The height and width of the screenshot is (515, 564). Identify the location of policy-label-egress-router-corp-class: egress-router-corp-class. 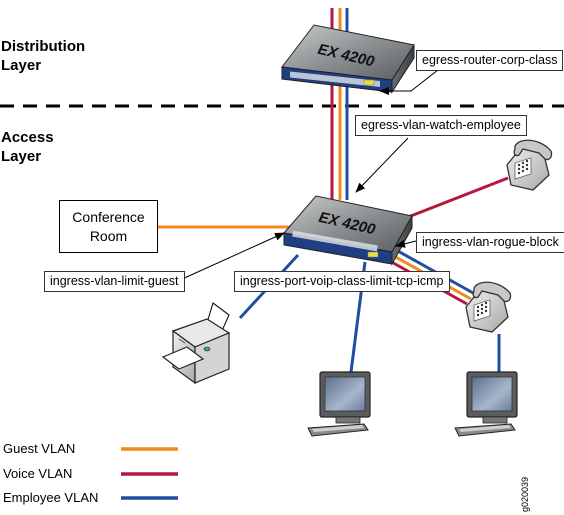
(490, 60).